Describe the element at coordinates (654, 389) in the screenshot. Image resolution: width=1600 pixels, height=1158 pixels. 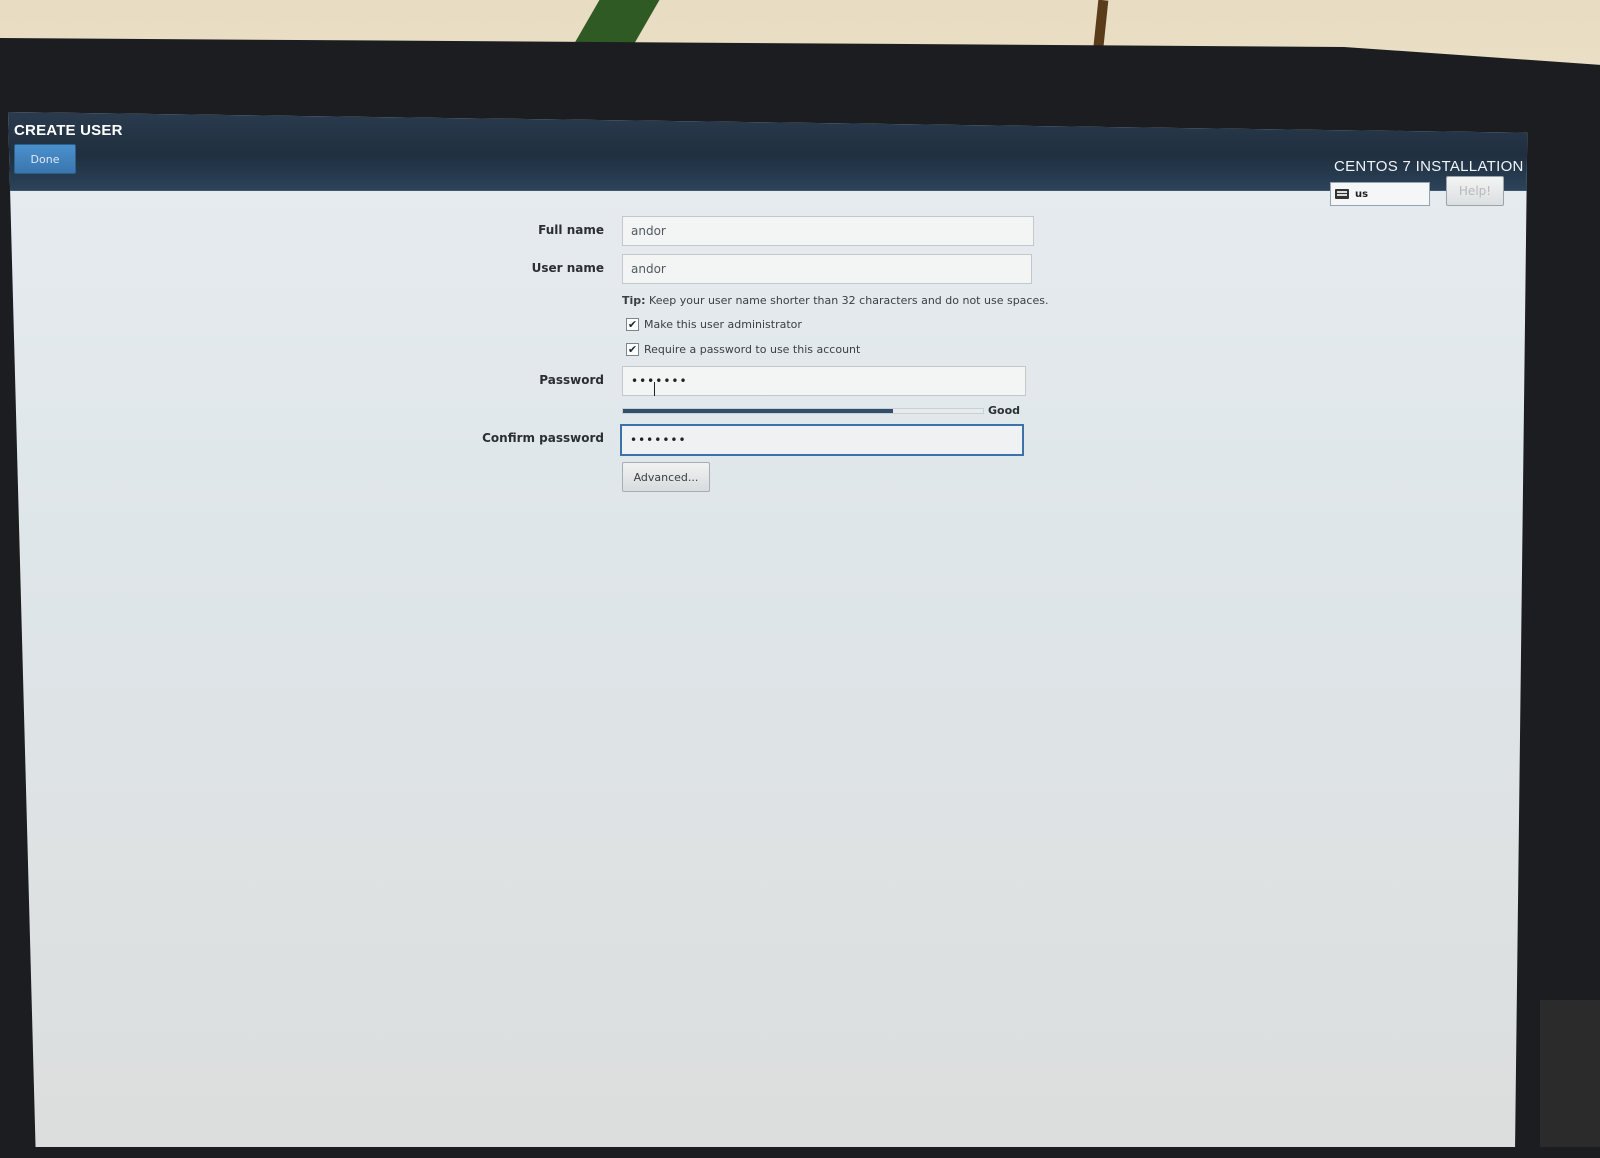
I see `mouse-cursor` at that location.